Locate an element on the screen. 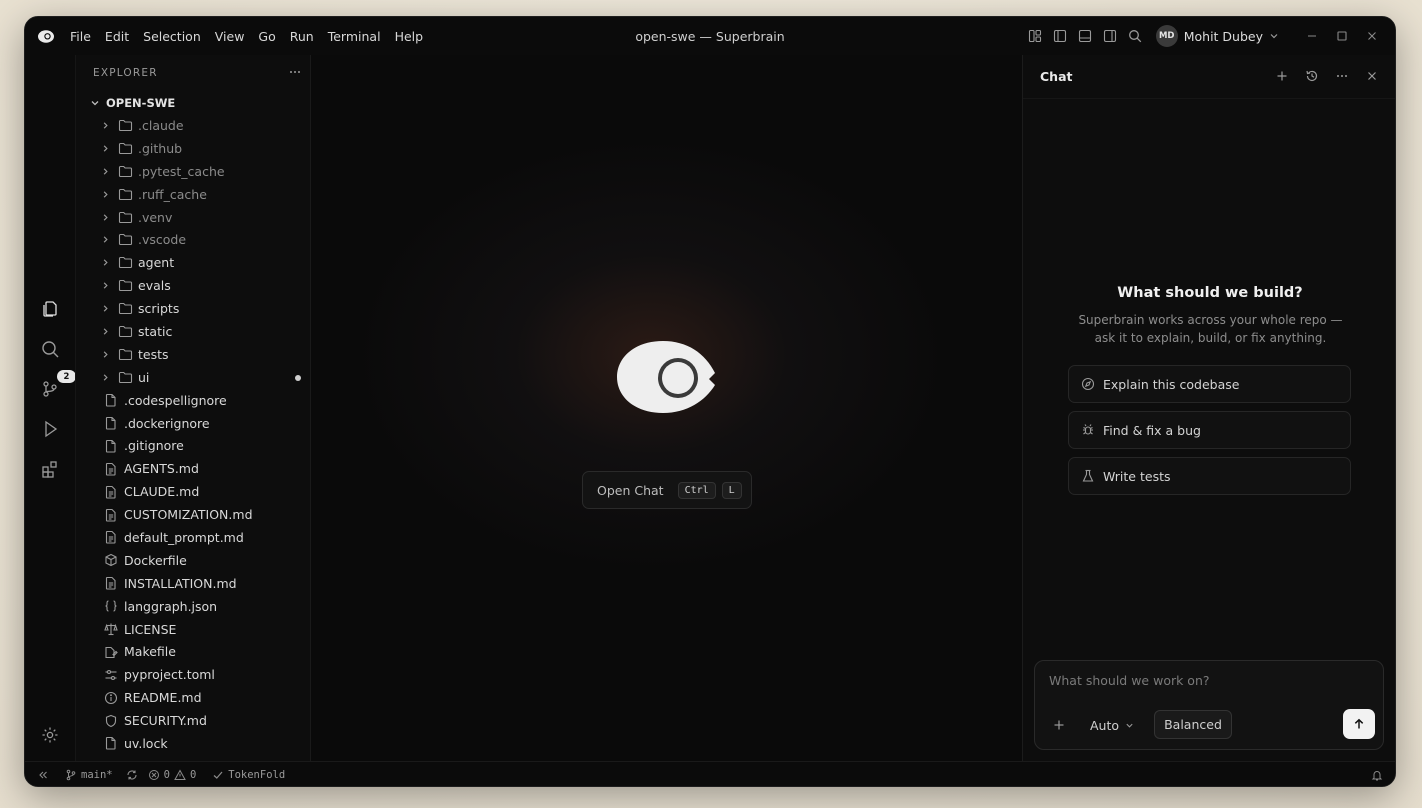  customize-layout-icon is located at coordinates (1035, 36).